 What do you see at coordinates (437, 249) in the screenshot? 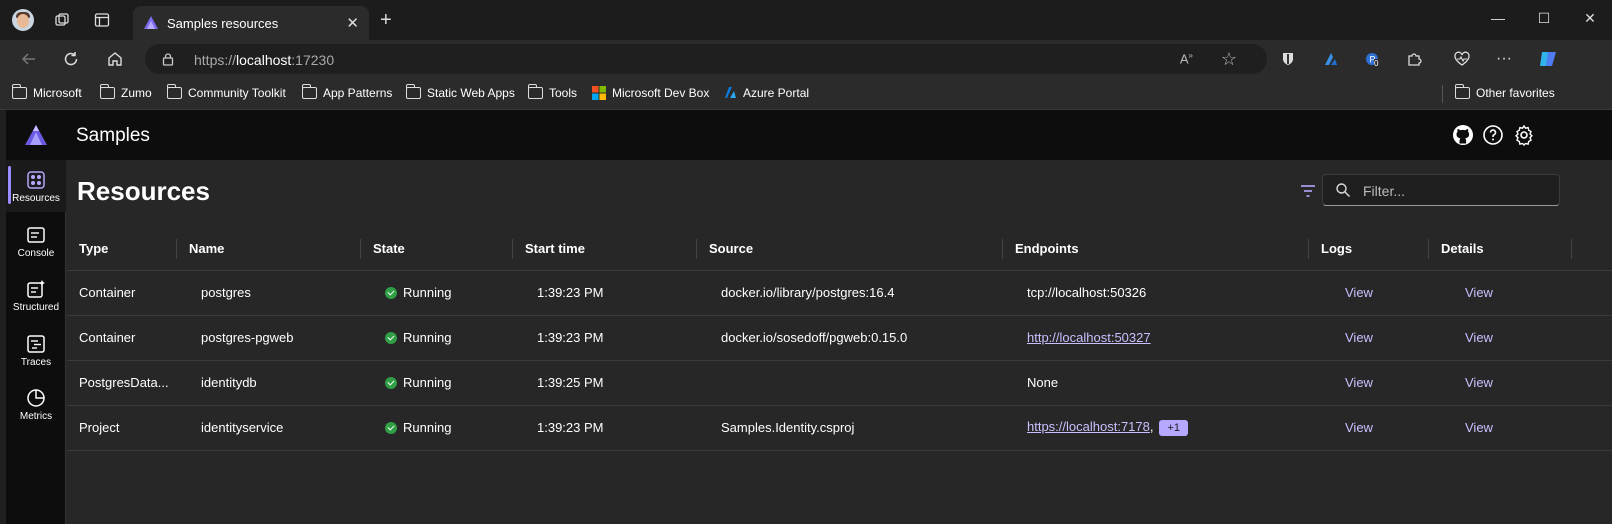
I see `column-header-state: State` at bounding box center [437, 249].